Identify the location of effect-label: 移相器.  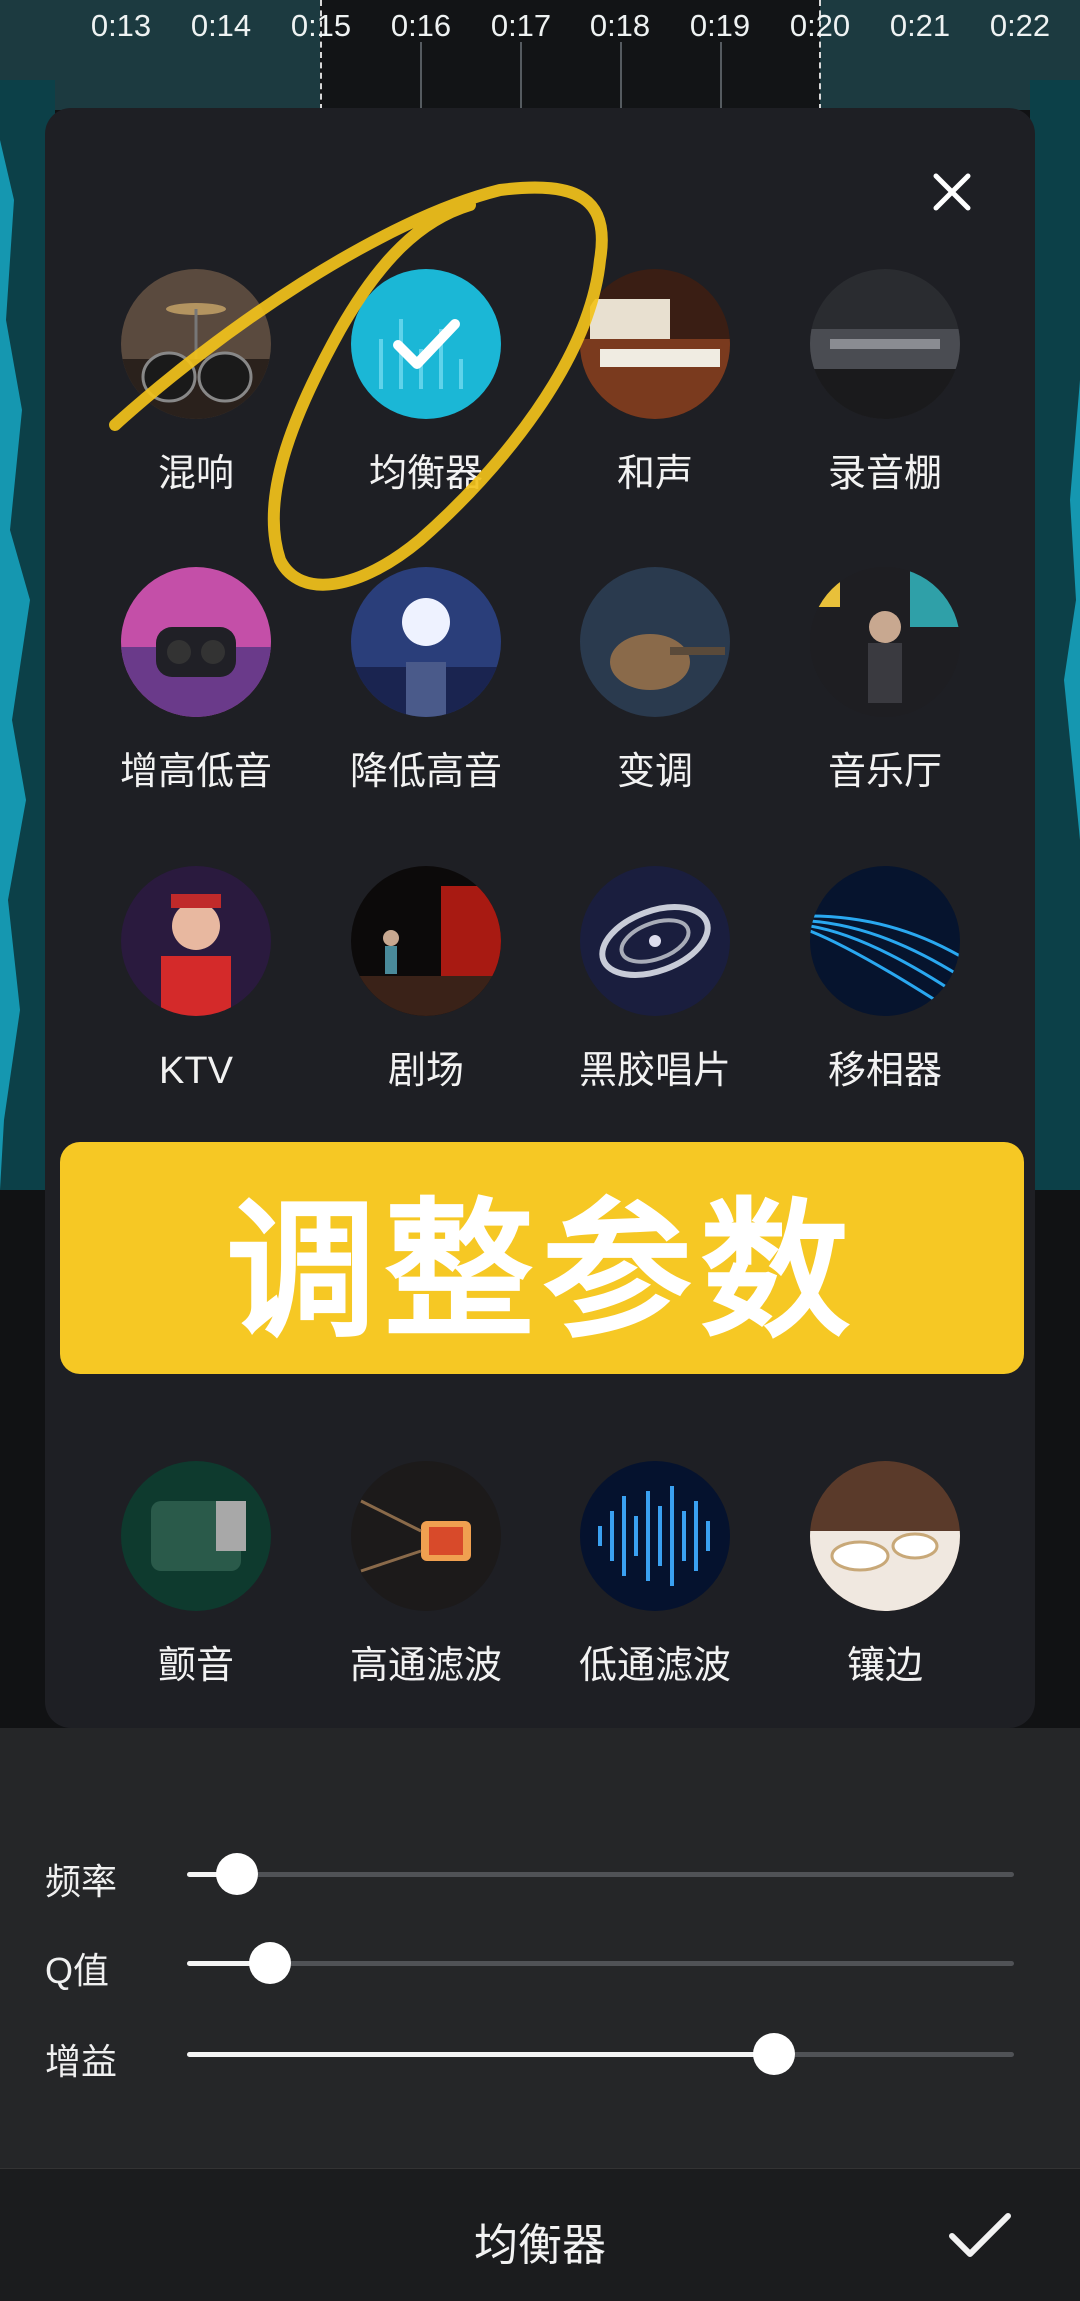
(884, 1071).